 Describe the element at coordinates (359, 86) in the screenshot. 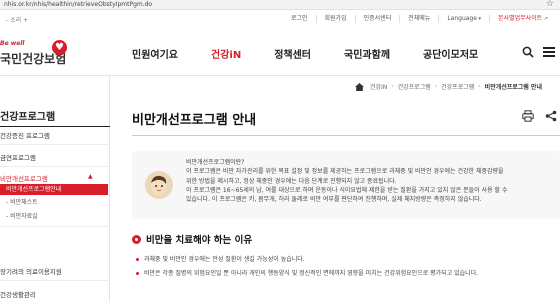

I see `home-icon` at that location.